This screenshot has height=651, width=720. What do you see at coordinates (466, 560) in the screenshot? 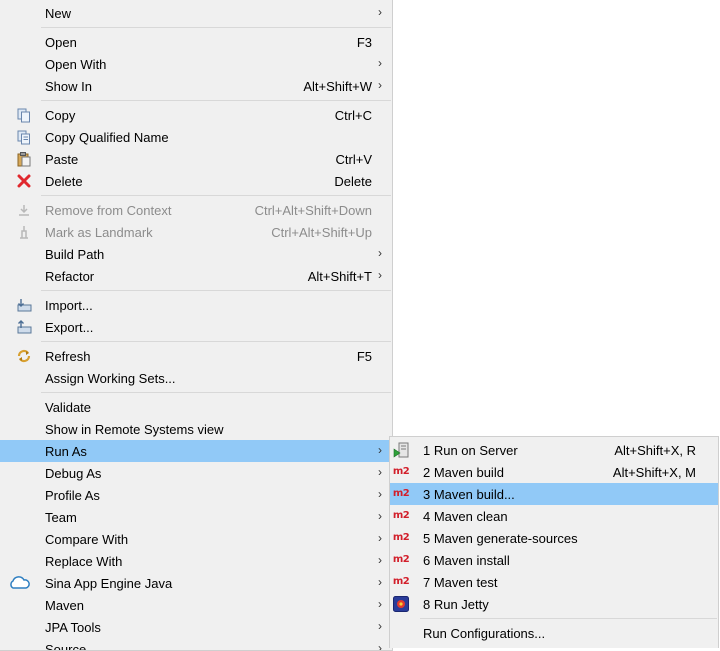
I see `submenu-item-label: 6 Maven install` at bounding box center [466, 560].